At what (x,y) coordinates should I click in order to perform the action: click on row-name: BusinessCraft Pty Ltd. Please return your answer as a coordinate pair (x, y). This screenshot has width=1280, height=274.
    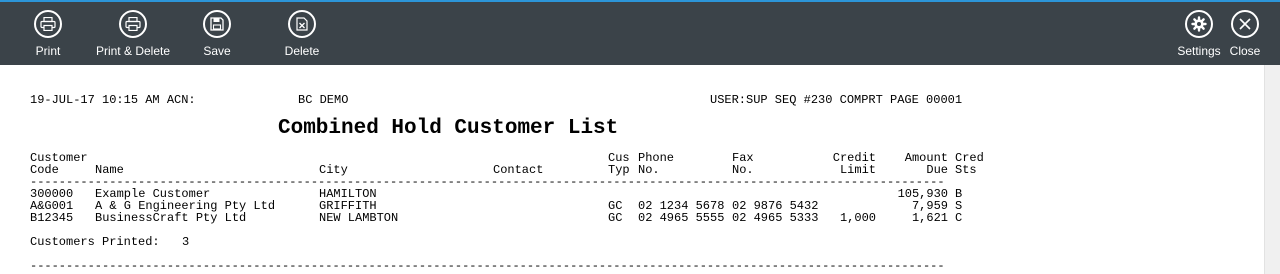
    Looking at the image, I should click on (171, 218).